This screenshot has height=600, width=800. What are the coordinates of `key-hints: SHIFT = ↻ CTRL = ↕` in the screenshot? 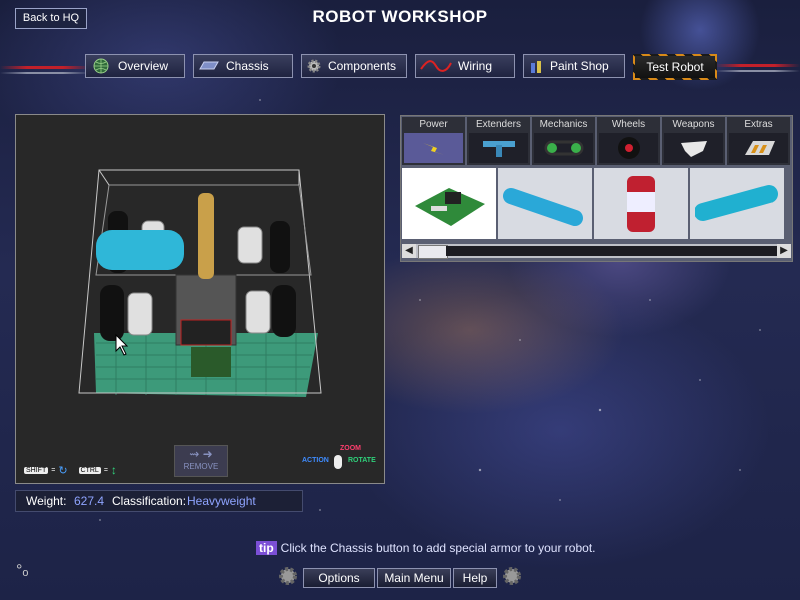 It's located at (70, 470).